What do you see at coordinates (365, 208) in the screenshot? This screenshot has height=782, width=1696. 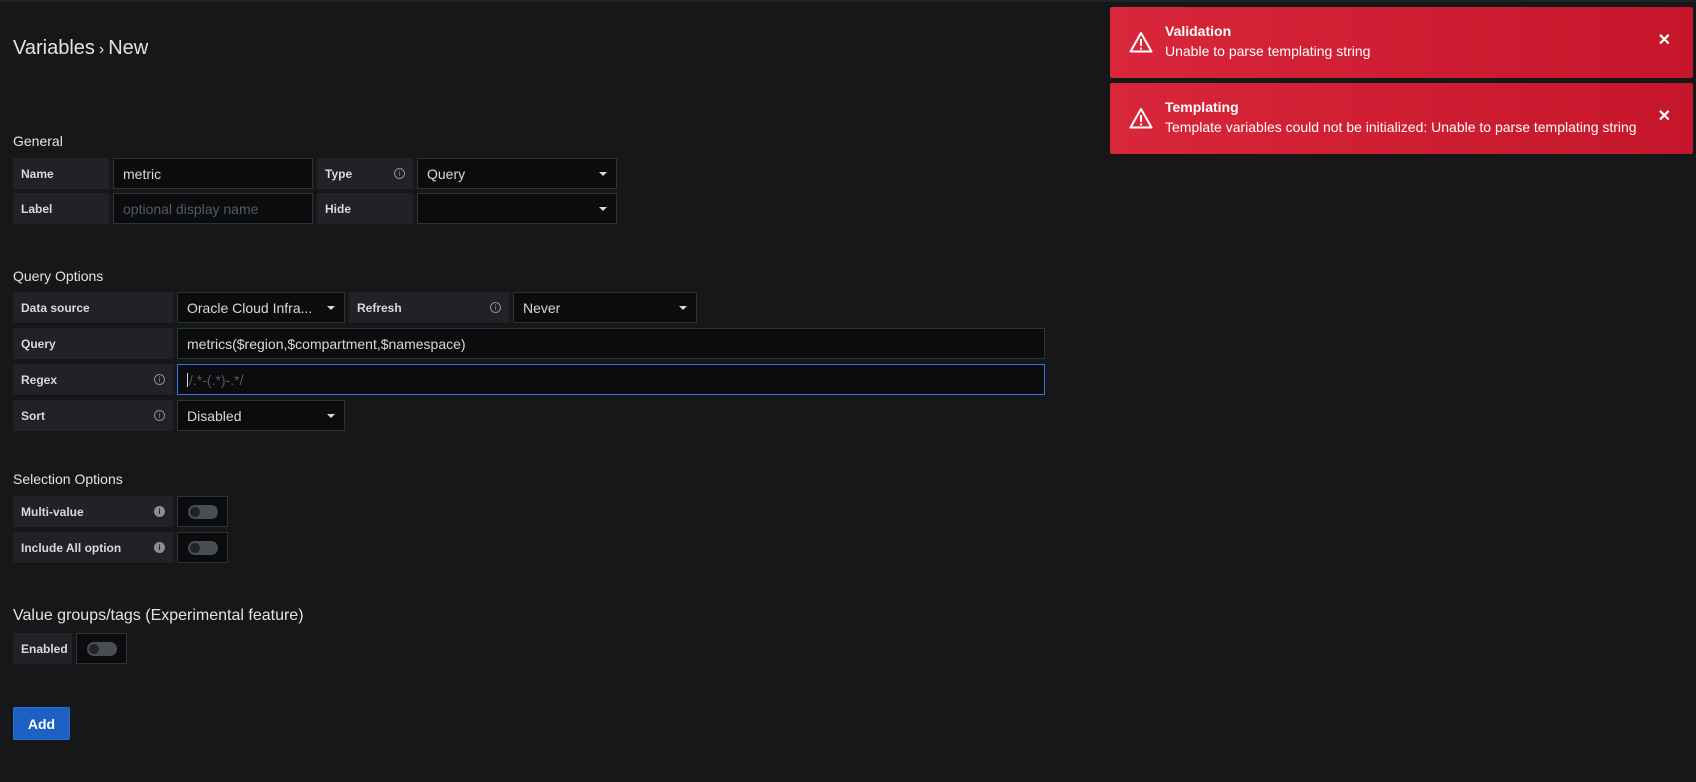 I see `hide-label: Hide` at bounding box center [365, 208].